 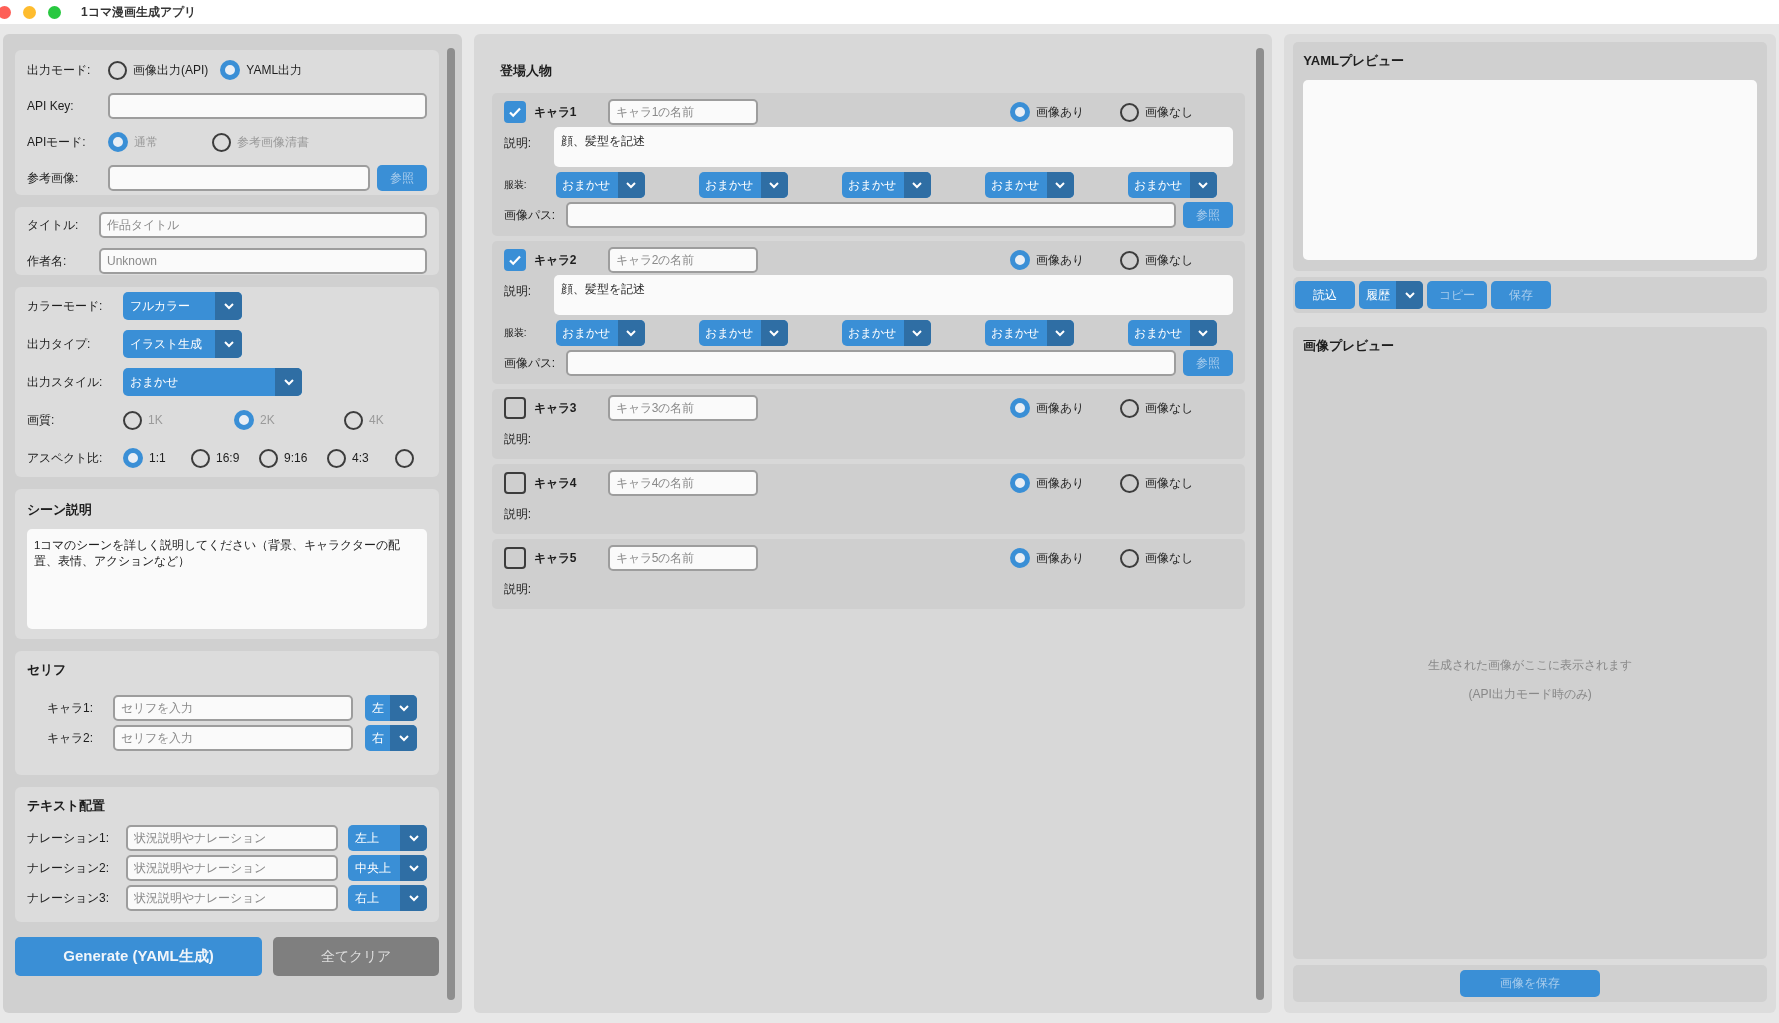 I want to click on character-label: キャラ3, so click(x=555, y=408).